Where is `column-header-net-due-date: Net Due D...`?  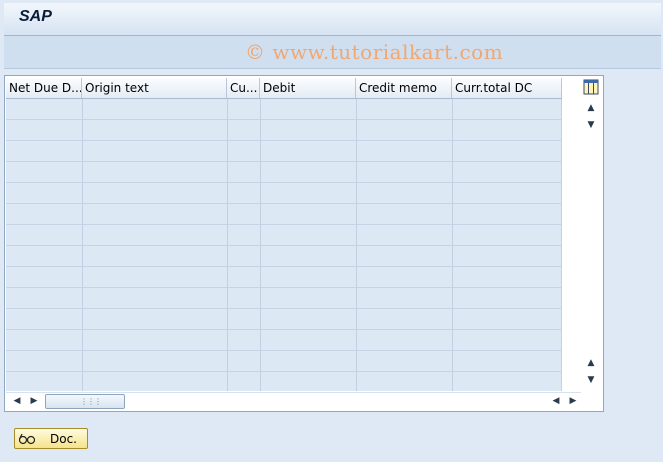 column-header-net-due-date: Net Due D... is located at coordinates (44, 88).